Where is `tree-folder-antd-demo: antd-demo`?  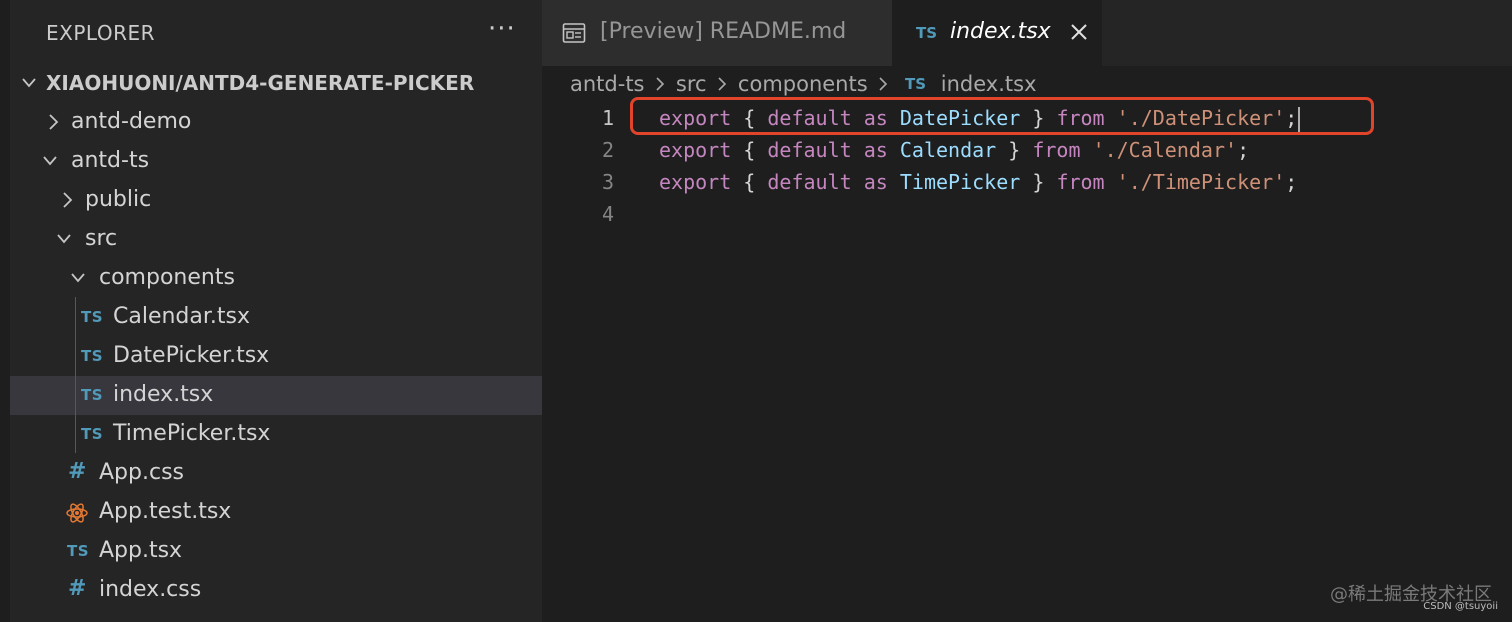
tree-folder-antd-demo: antd-demo is located at coordinates (276, 122).